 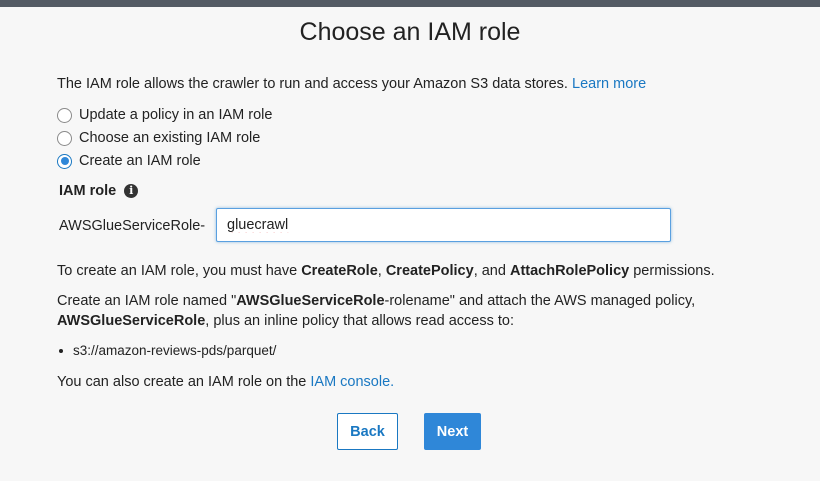 I want to click on role-name-bold: AWSGlueServiceRole, so click(x=310, y=301).